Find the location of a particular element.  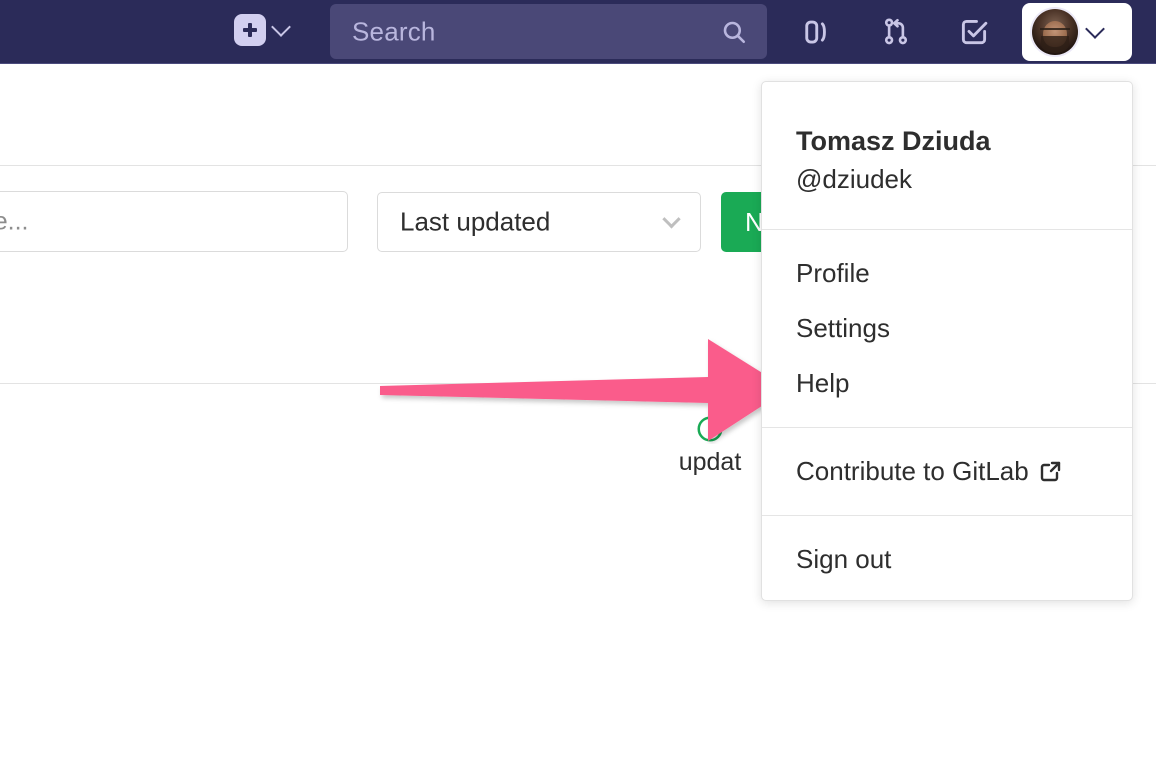

merge-requests-icon is located at coordinates (896, 32).